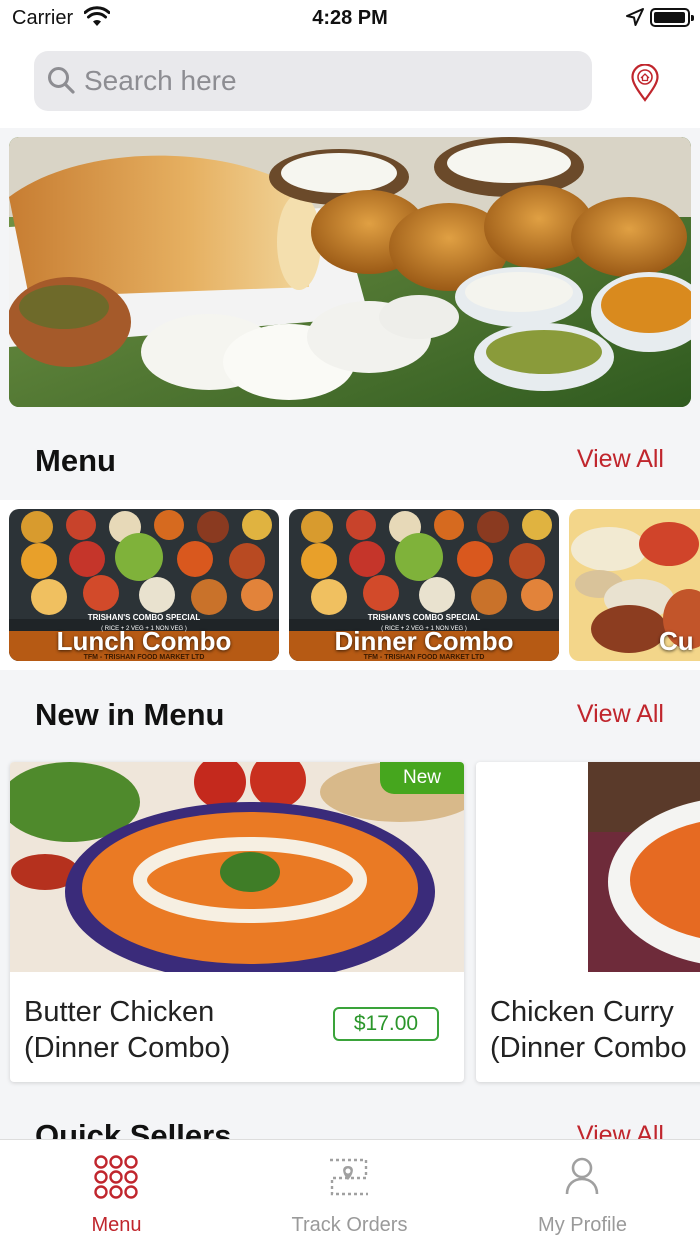  I want to click on route-map-icon, so click(349, 1179).